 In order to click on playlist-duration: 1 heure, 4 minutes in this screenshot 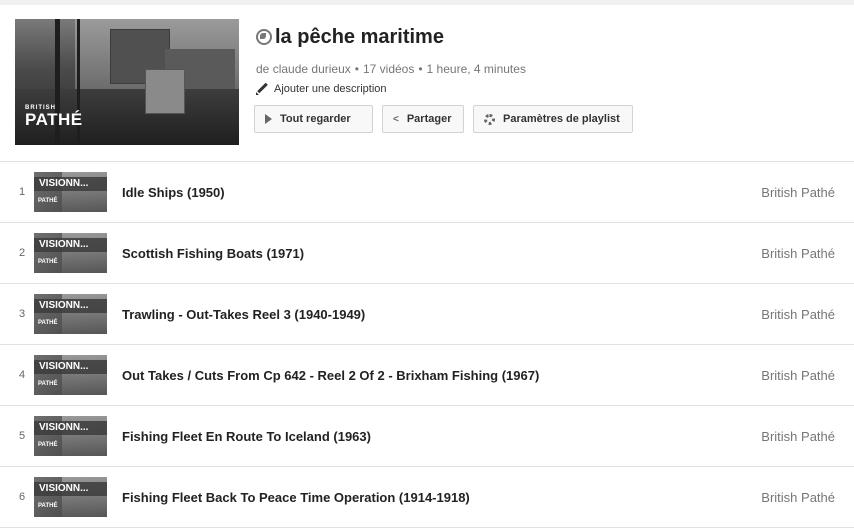, I will do `click(476, 69)`.